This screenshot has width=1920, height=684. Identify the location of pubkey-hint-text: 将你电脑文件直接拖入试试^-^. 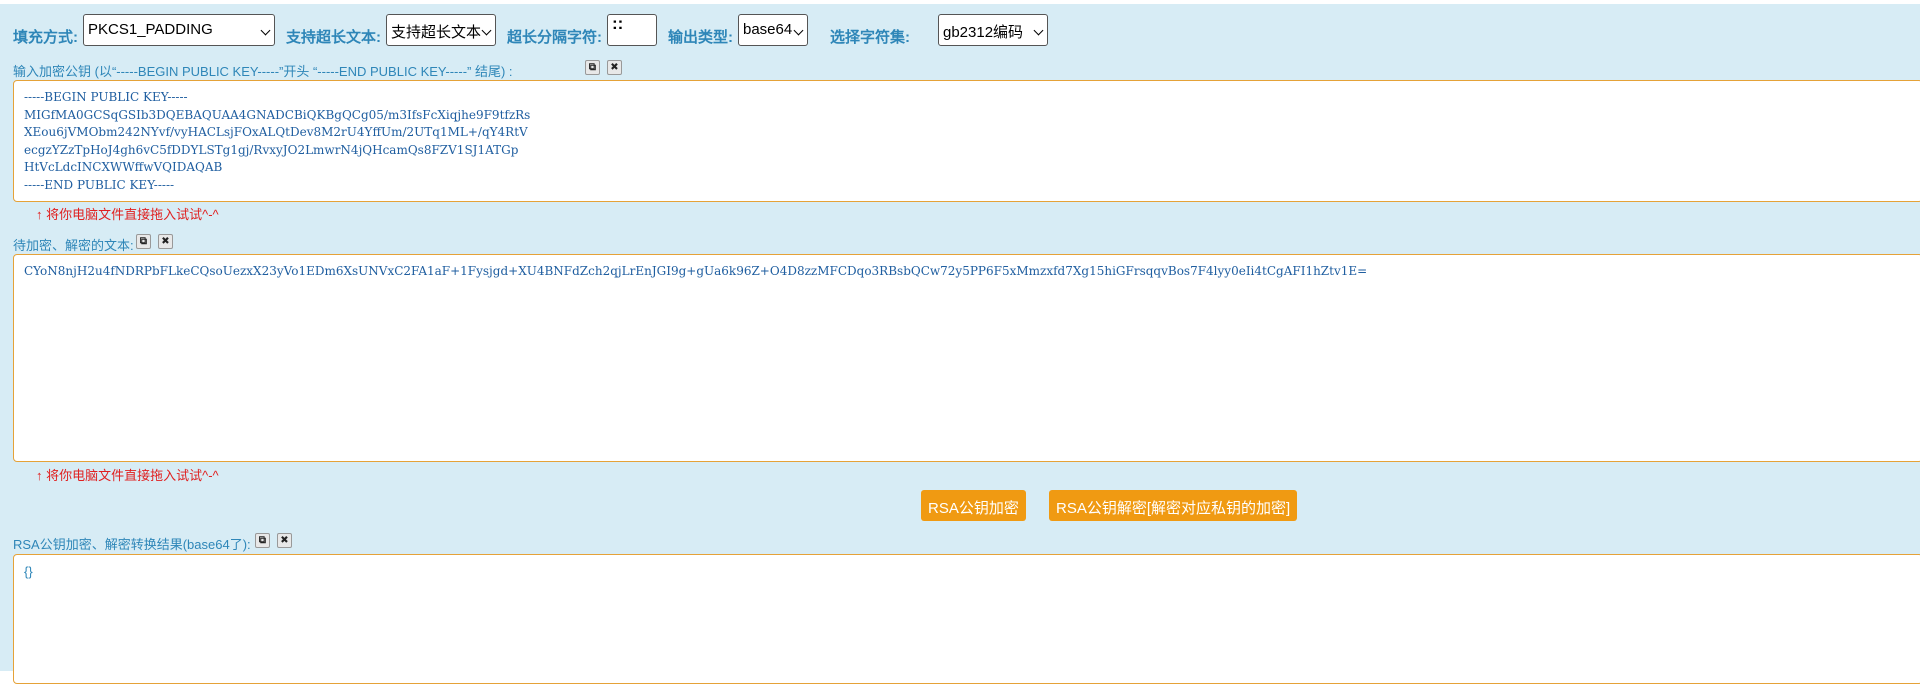
(132, 214).